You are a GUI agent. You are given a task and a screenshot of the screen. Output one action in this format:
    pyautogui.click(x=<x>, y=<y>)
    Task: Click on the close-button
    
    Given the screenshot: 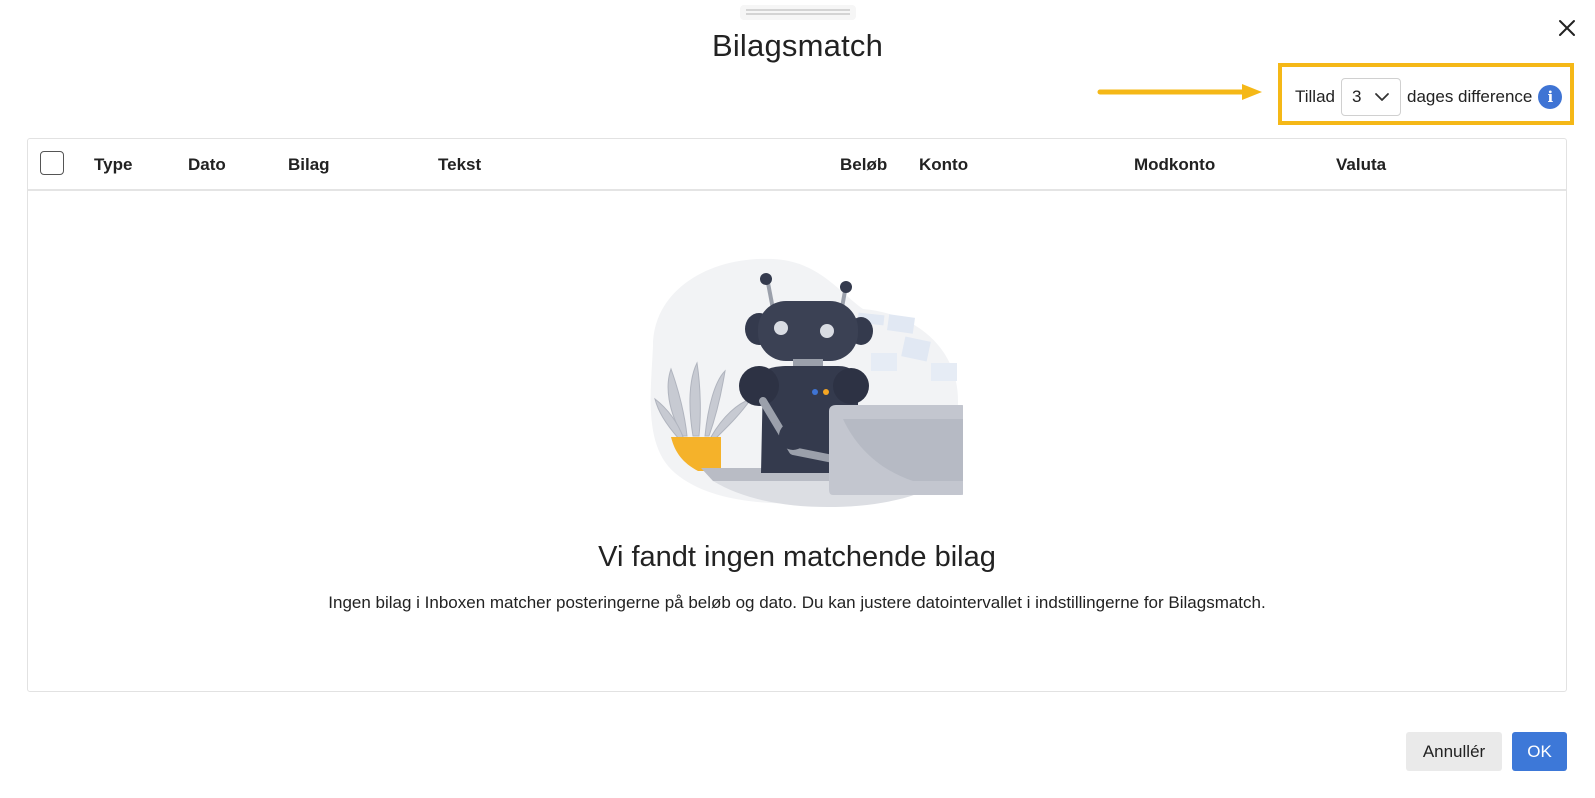 What is the action you would take?
    pyautogui.click(x=1567, y=28)
    